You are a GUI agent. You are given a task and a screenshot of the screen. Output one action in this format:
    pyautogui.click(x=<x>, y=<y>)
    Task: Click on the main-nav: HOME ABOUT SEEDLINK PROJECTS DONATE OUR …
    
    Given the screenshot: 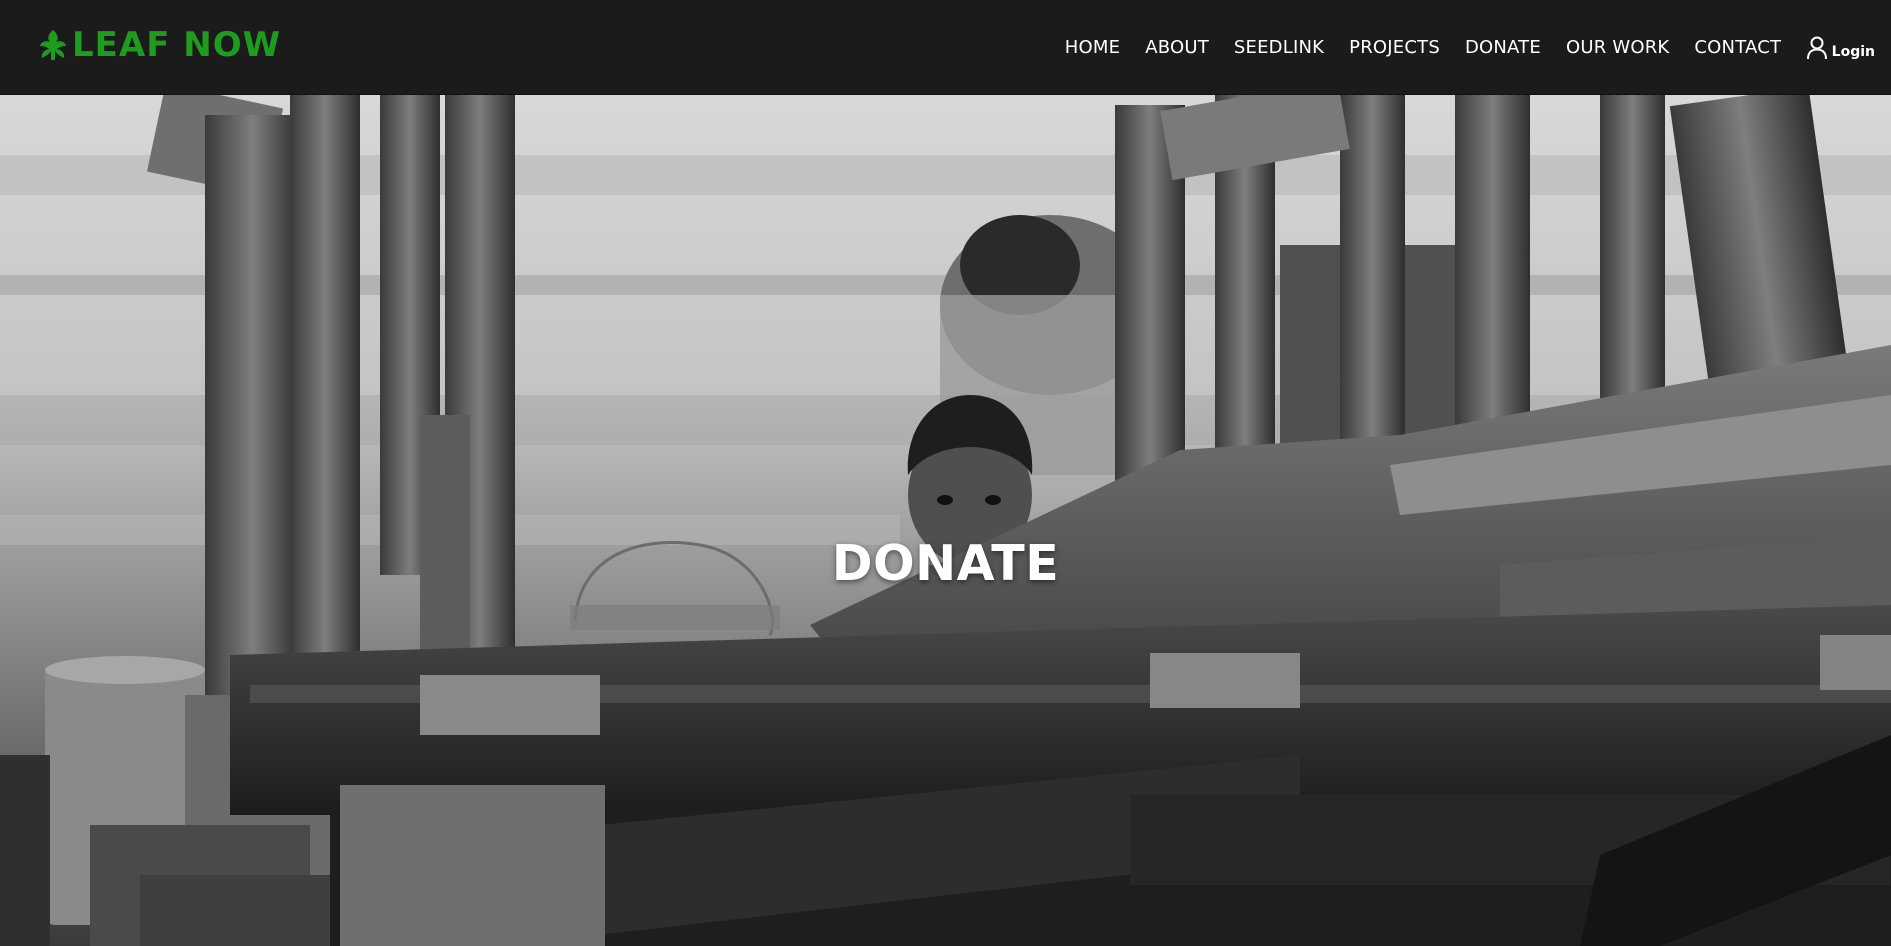 What is the action you would take?
    pyautogui.click(x=1466, y=47)
    